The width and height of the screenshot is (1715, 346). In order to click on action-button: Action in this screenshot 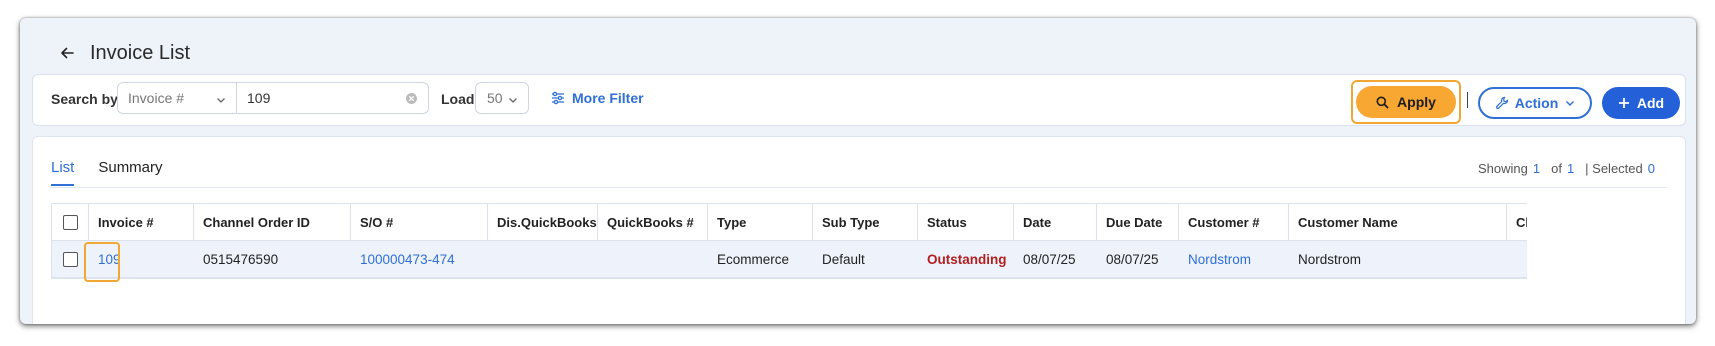, I will do `click(1535, 103)`.